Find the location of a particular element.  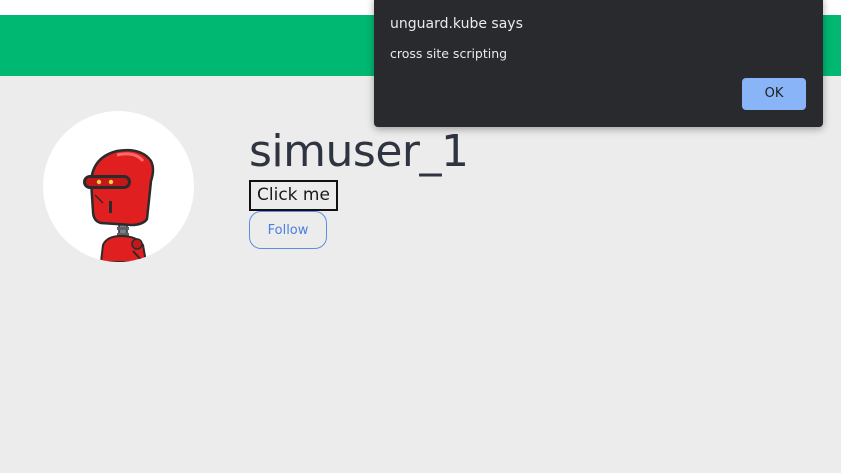

follow-button: Follow is located at coordinates (288, 230).